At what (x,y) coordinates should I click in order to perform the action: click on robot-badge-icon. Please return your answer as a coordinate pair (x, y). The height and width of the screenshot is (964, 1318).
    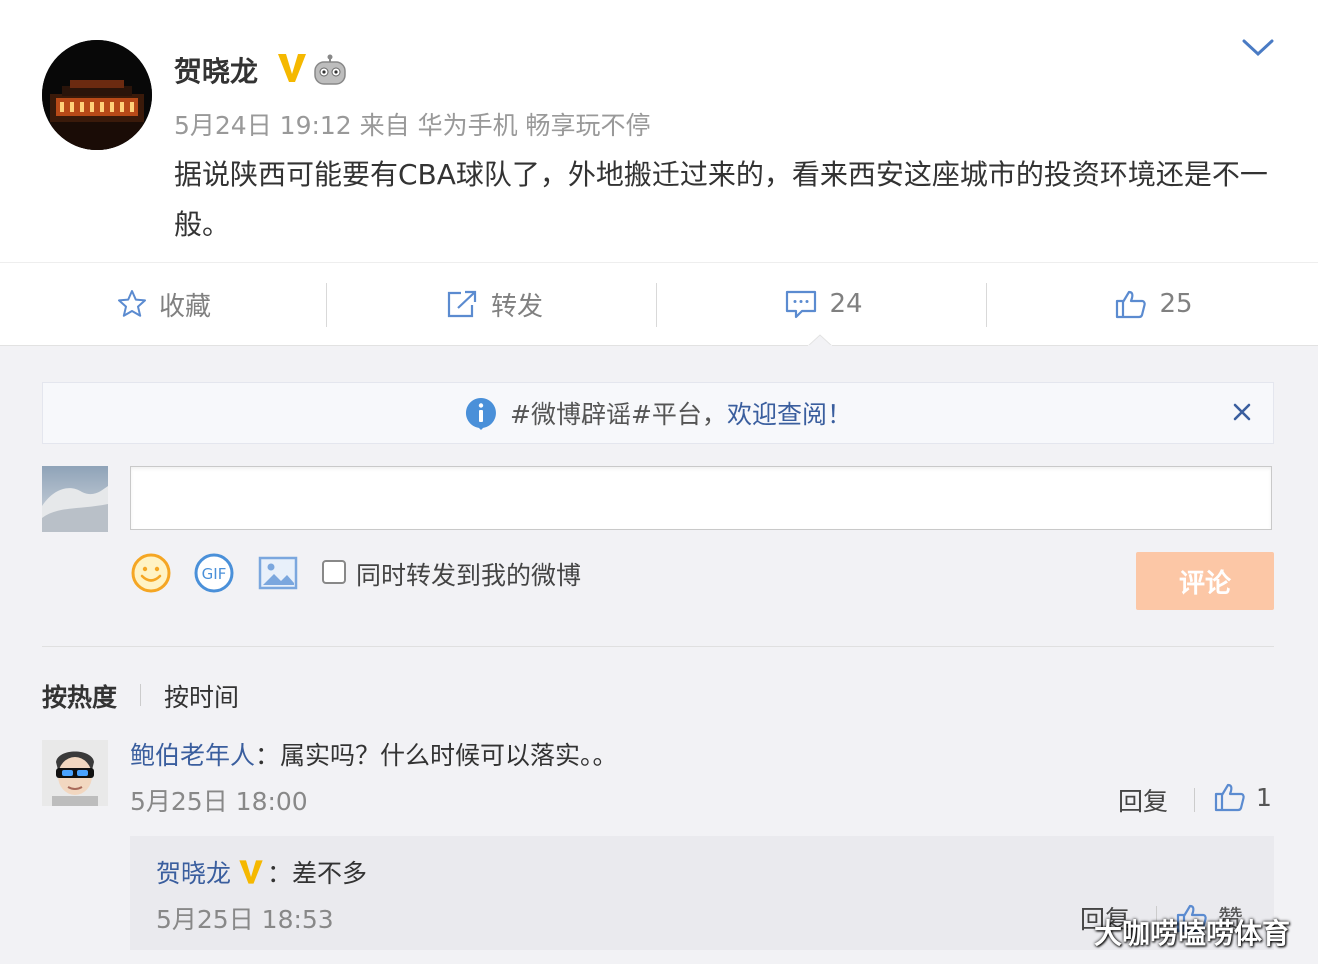
    Looking at the image, I should click on (330, 69).